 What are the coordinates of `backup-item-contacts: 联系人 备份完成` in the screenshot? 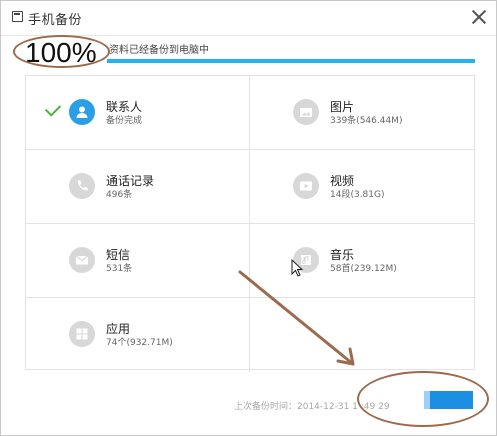 It's located at (138, 113).